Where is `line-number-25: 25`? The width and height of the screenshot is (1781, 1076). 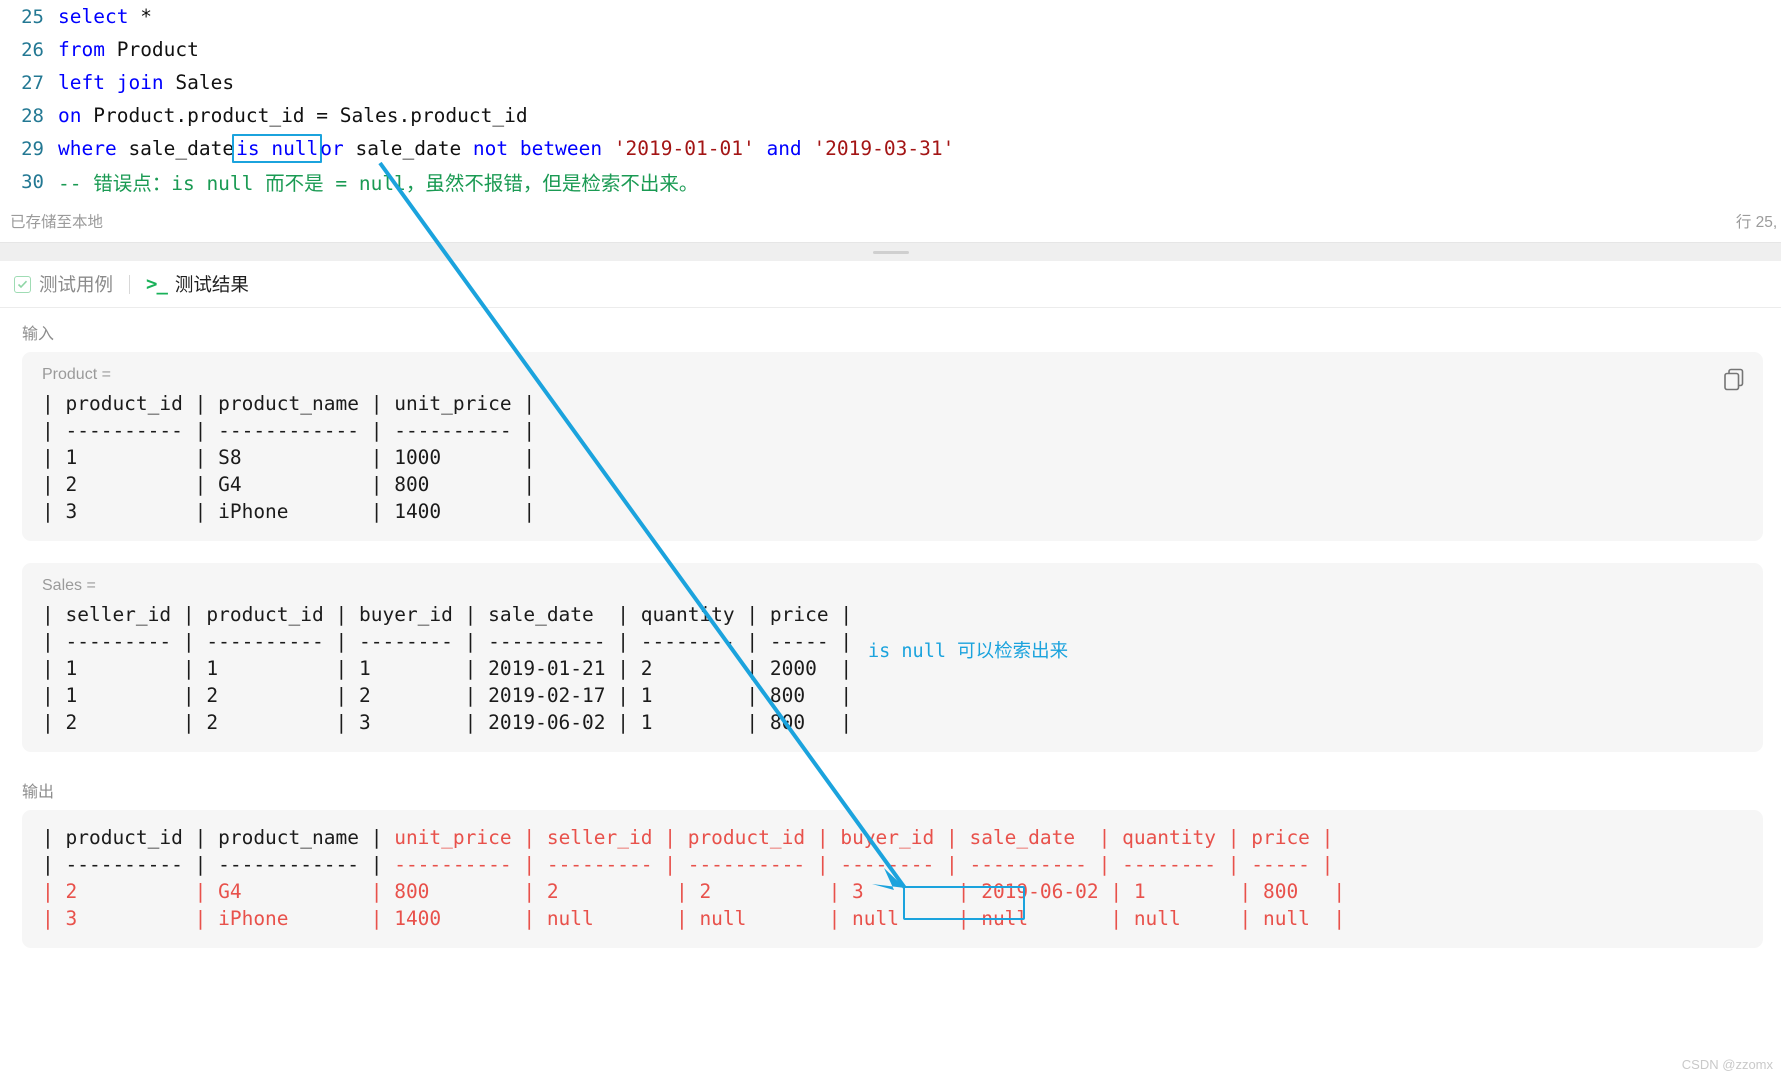 line-number-25: 25 is located at coordinates (32, 16).